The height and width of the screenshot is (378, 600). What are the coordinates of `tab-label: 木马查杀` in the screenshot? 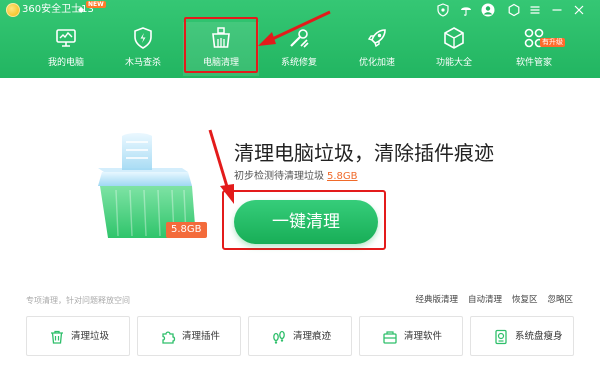 It's located at (142, 63).